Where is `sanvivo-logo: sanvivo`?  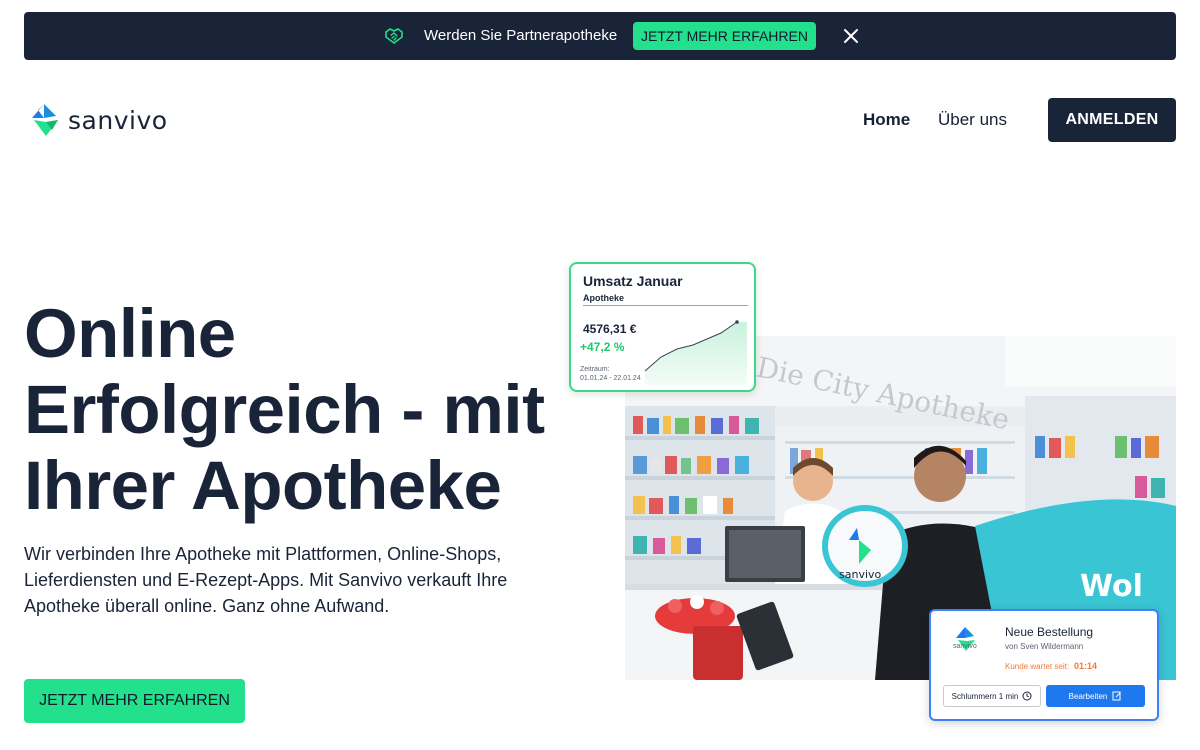 sanvivo-logo: sanvivo is located at coordinates (100, 120).